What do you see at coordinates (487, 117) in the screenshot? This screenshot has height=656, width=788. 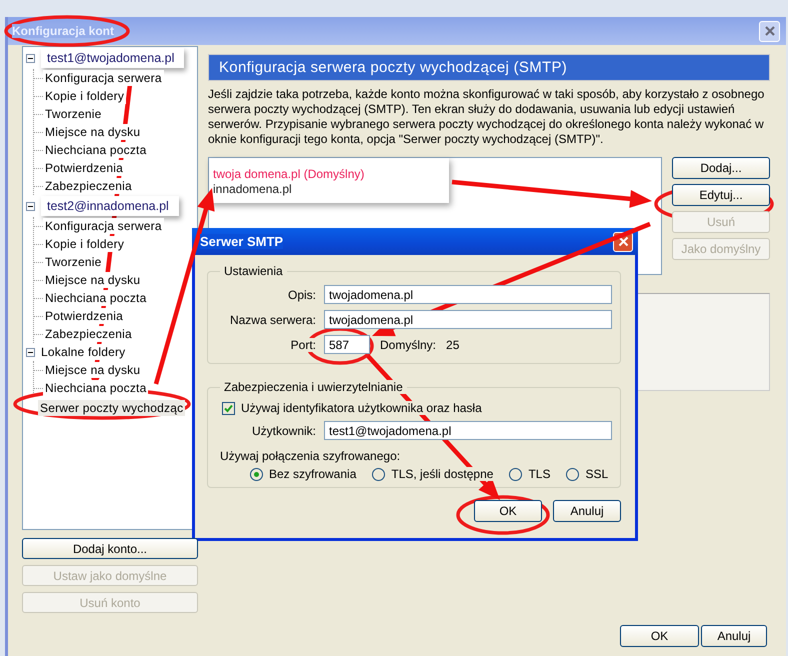 I see `description-text: Jeśli zajdzie taka potrzeba, każde konto można skonfigurować w taki sposób, aby korzystało z osobnego serwera poczty wychodzącej (SMTP). Ten ekran służy do dodawania, usuwania lub edycji ustawień serwerów. Przypisanie wybranego serwera poczty wychodzącej do określonego konta należy wykonać w oknie konfiguracji tego konta, opcja "Serwer poczty wychodzącej (SMTP)".` at bounding box center [487, 117].